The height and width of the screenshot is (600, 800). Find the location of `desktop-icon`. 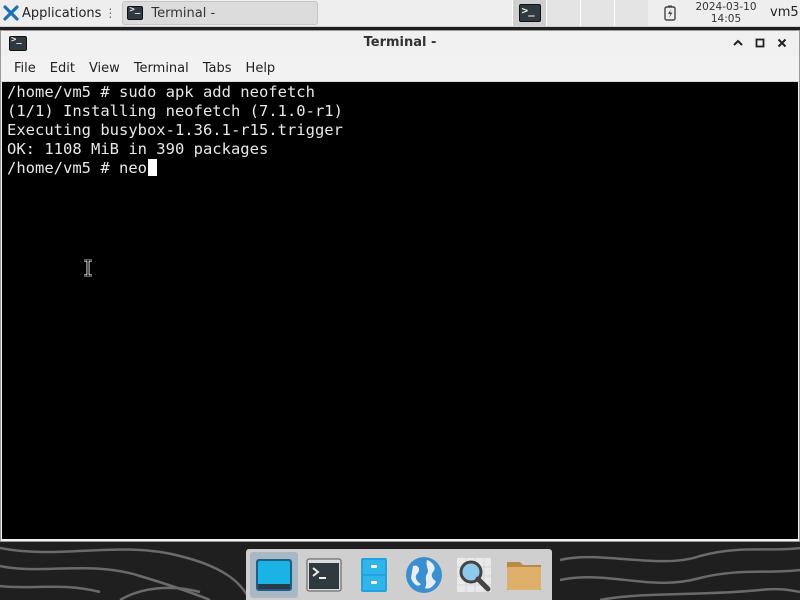

desktop-icon is located at coordinates (274, 574).